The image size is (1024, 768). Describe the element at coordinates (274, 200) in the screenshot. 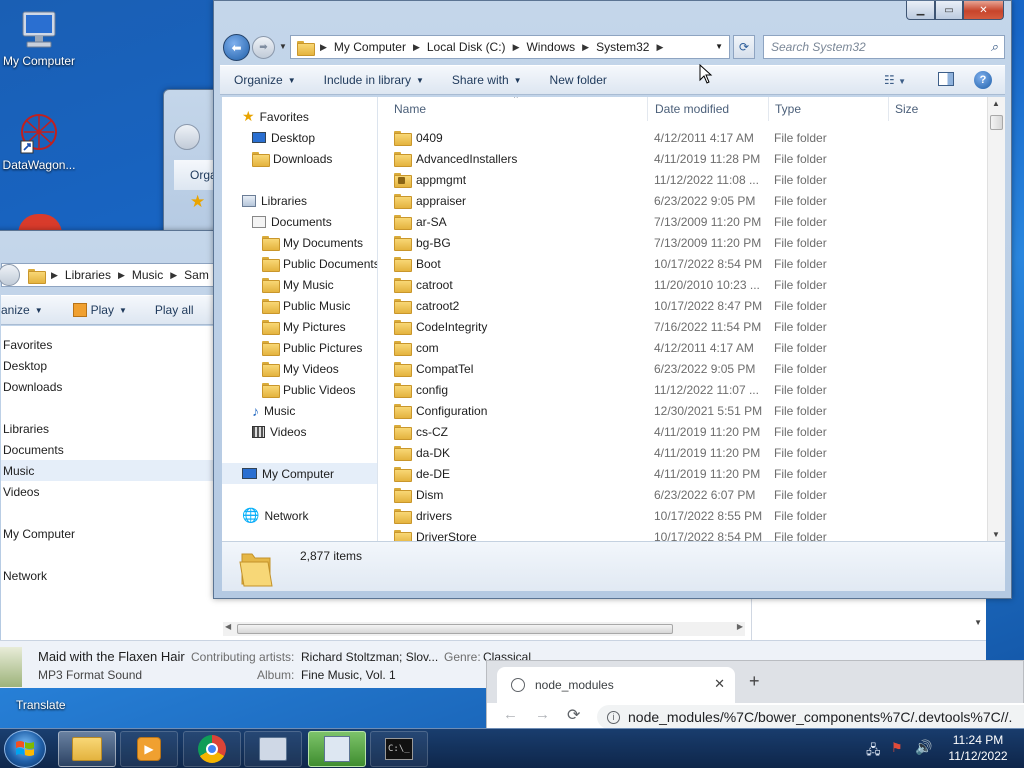

I see `nav-libraries: Libraries` at that location.